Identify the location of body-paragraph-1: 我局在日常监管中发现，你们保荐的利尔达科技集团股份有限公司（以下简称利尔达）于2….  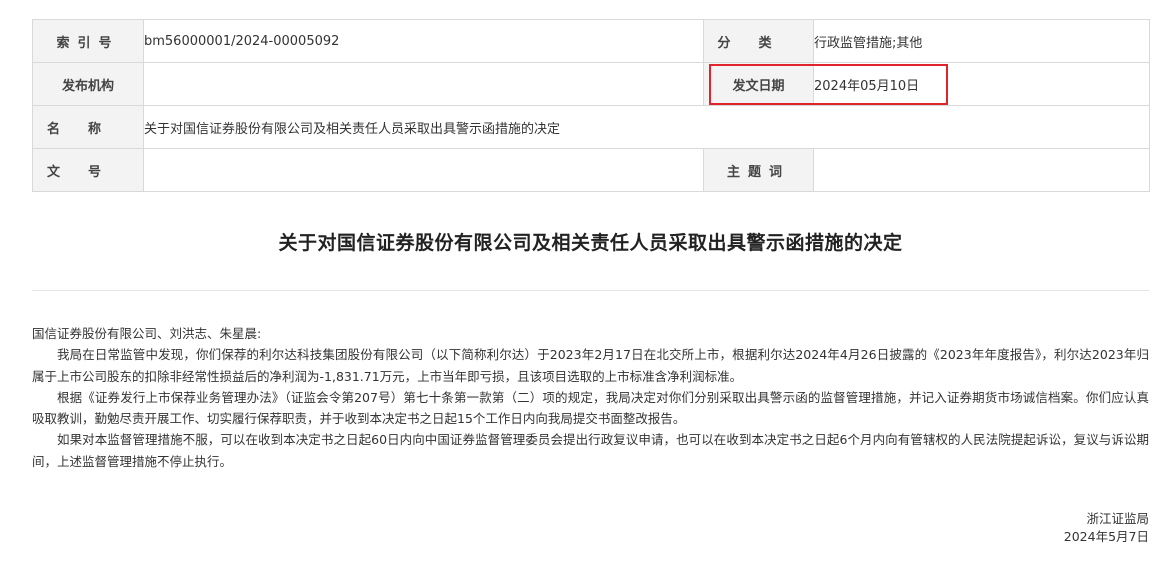
(590, 365).